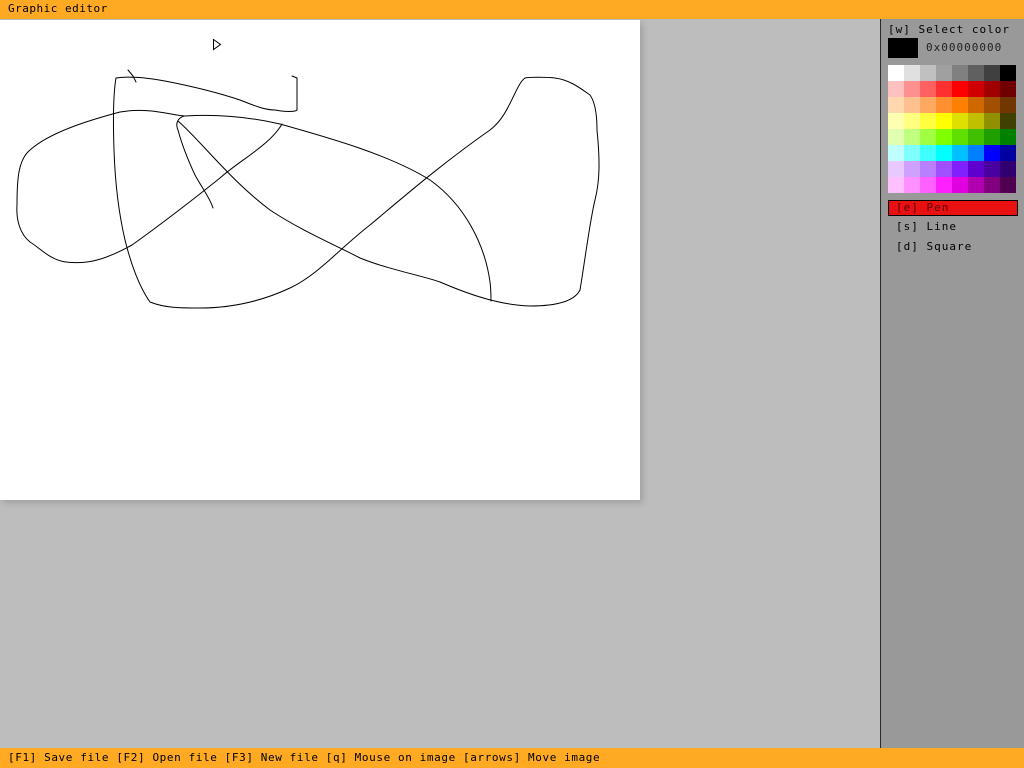 This screenshot has width=1024, height=768. I want to click on tool-line: [s] Line, so click(953, 228).